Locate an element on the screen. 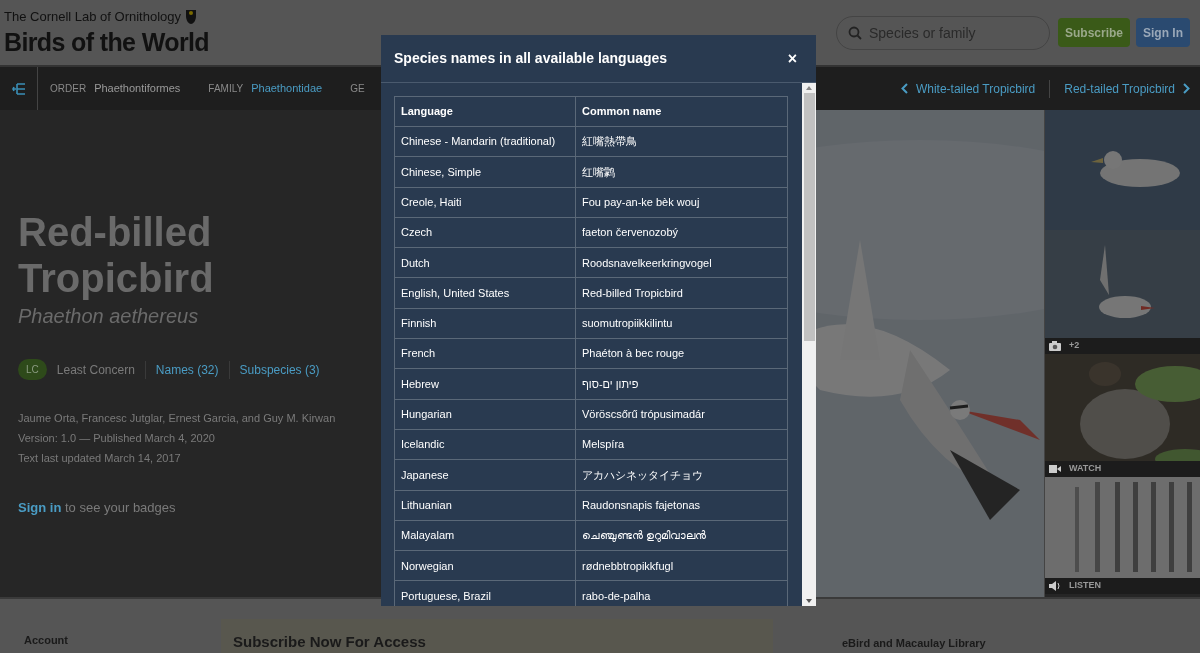 The image size is (1200, 653). next-species-link: Red-tailed Tropicbird is located at coordinates (1125, 88).